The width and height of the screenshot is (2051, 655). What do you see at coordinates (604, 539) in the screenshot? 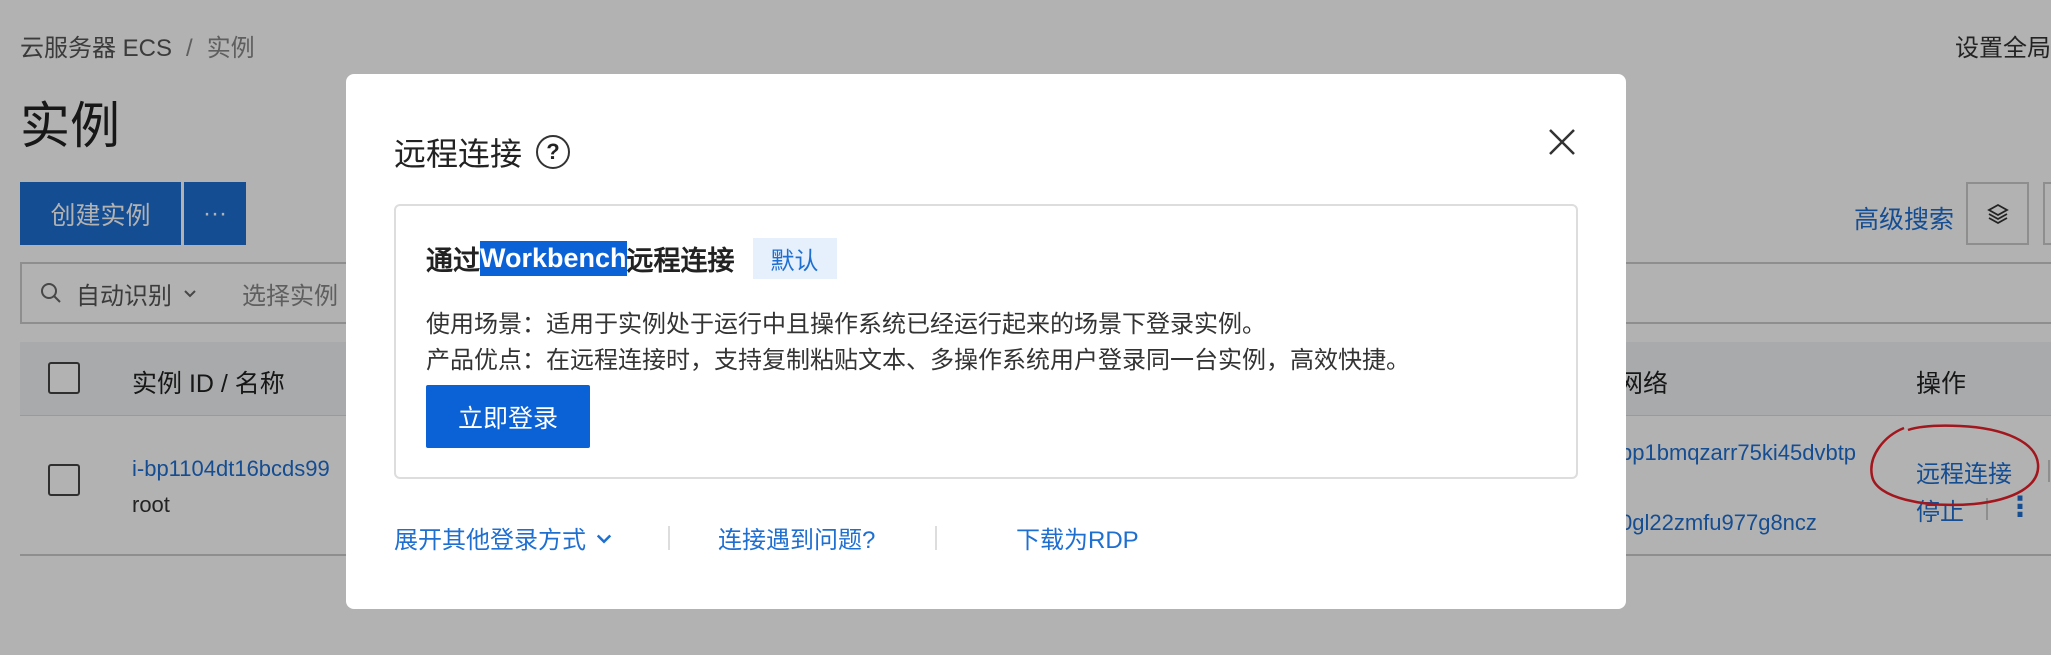
I see `chevron-down-icon` at bounding box center [604, 539].